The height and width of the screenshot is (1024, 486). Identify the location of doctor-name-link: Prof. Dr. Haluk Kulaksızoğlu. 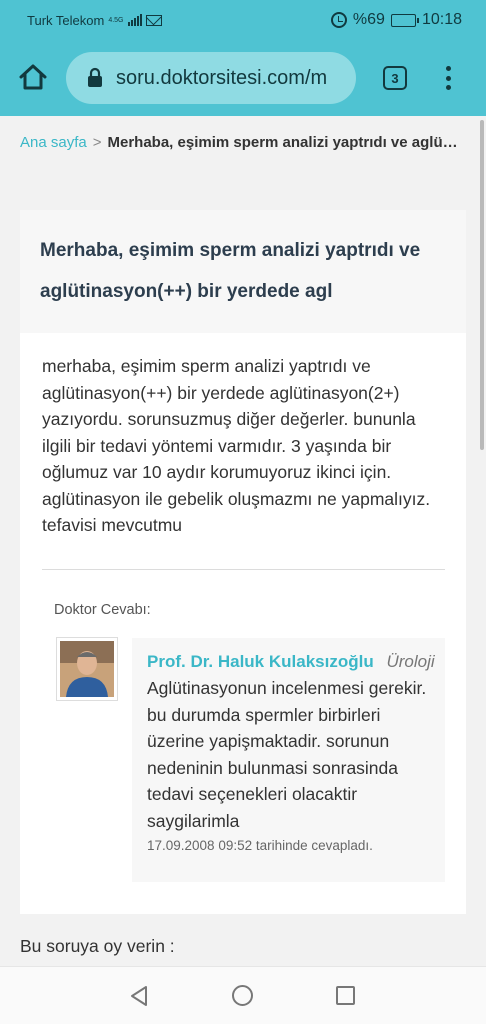
(260, 661).